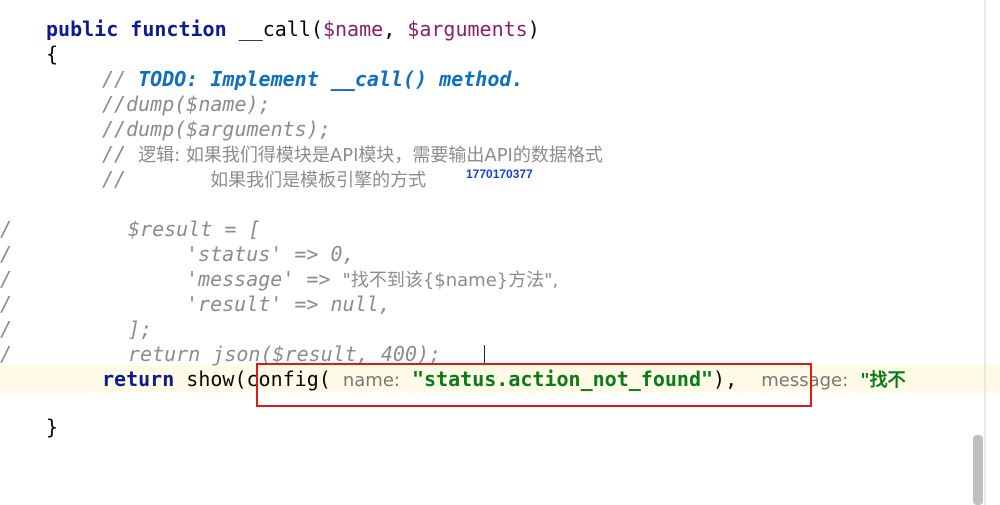  I want to click on code-line-4: //dump($name);, so click(186, 104).